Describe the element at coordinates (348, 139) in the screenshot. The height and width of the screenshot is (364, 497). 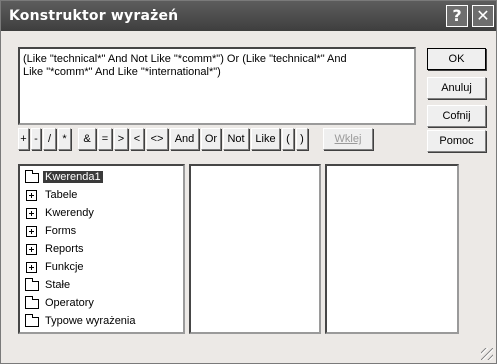
I see `paste-button: Wklej` at that location.